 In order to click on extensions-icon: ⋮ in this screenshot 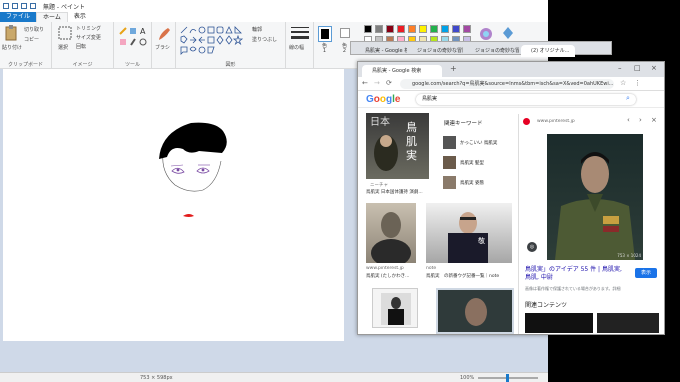, I will do `click(637, 83)`.